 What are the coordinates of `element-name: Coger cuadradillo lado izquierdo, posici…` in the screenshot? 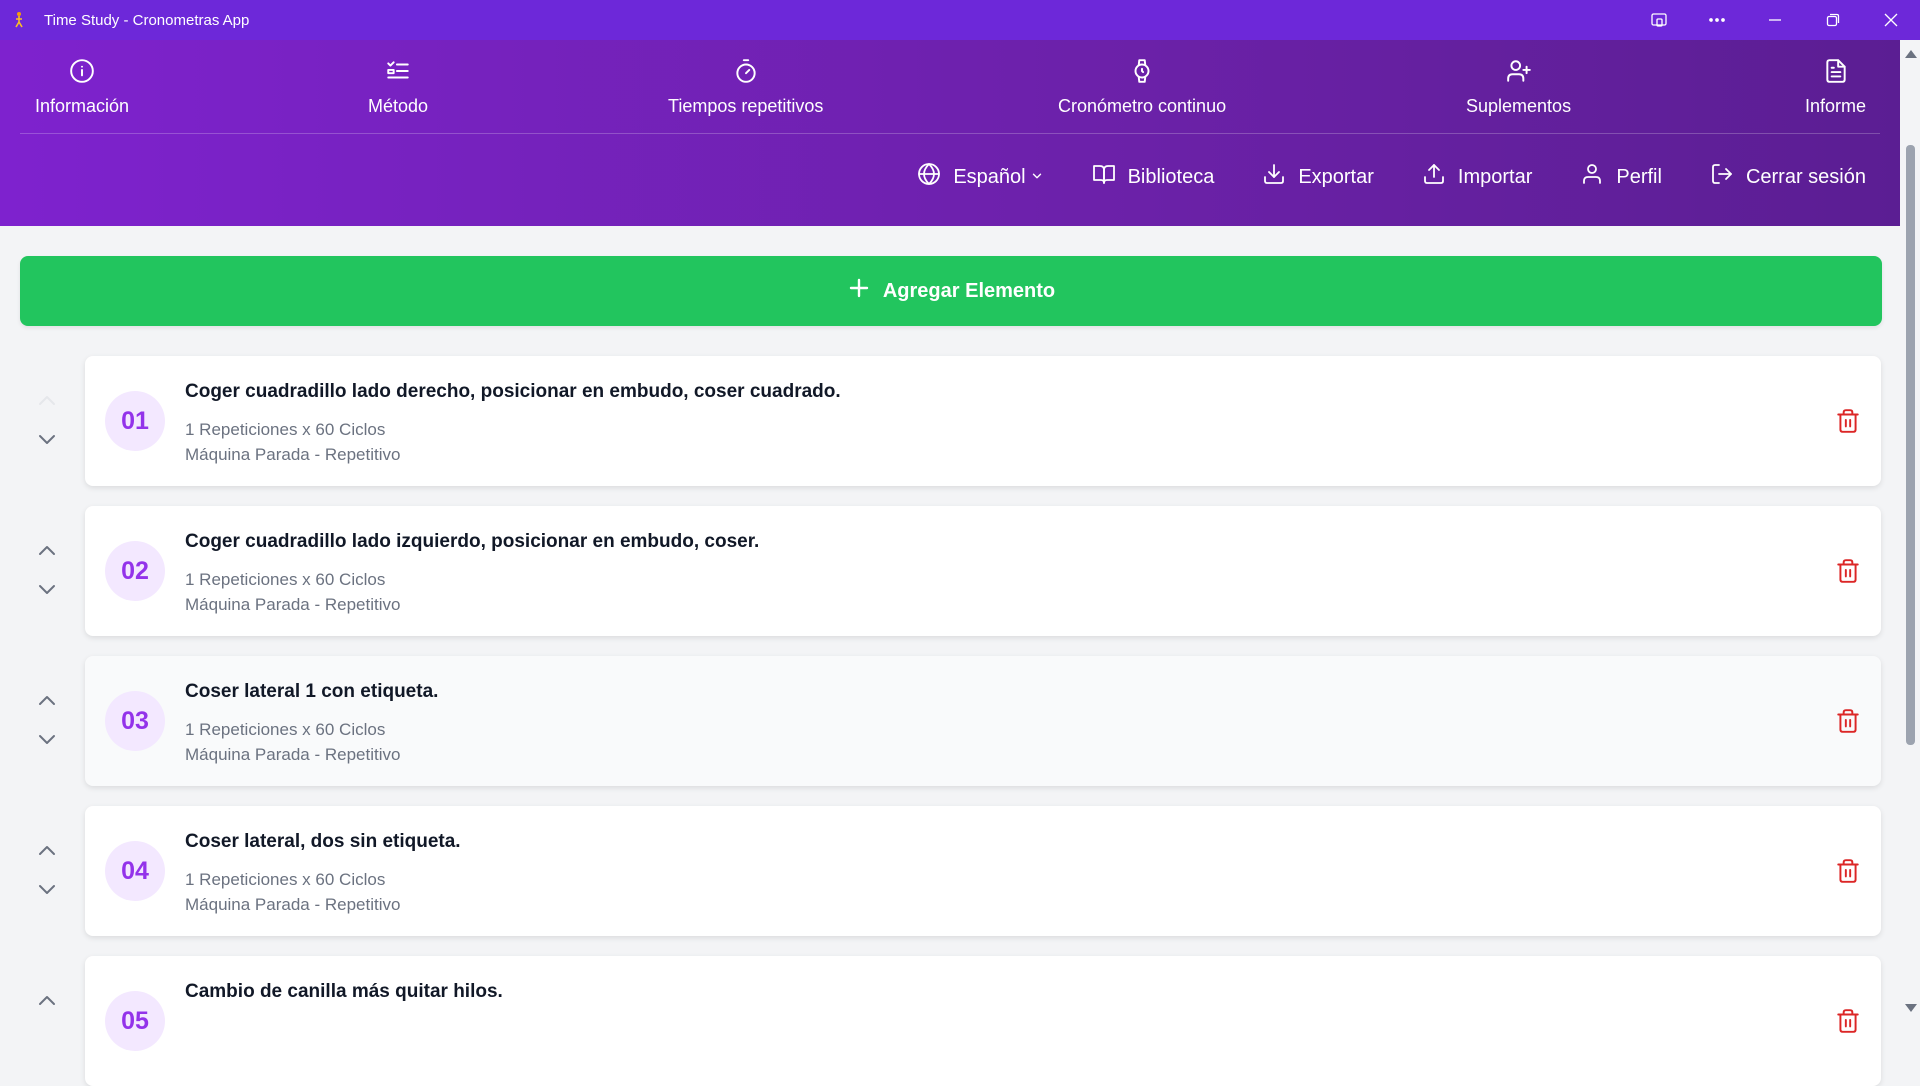 It's located at (472, 541).